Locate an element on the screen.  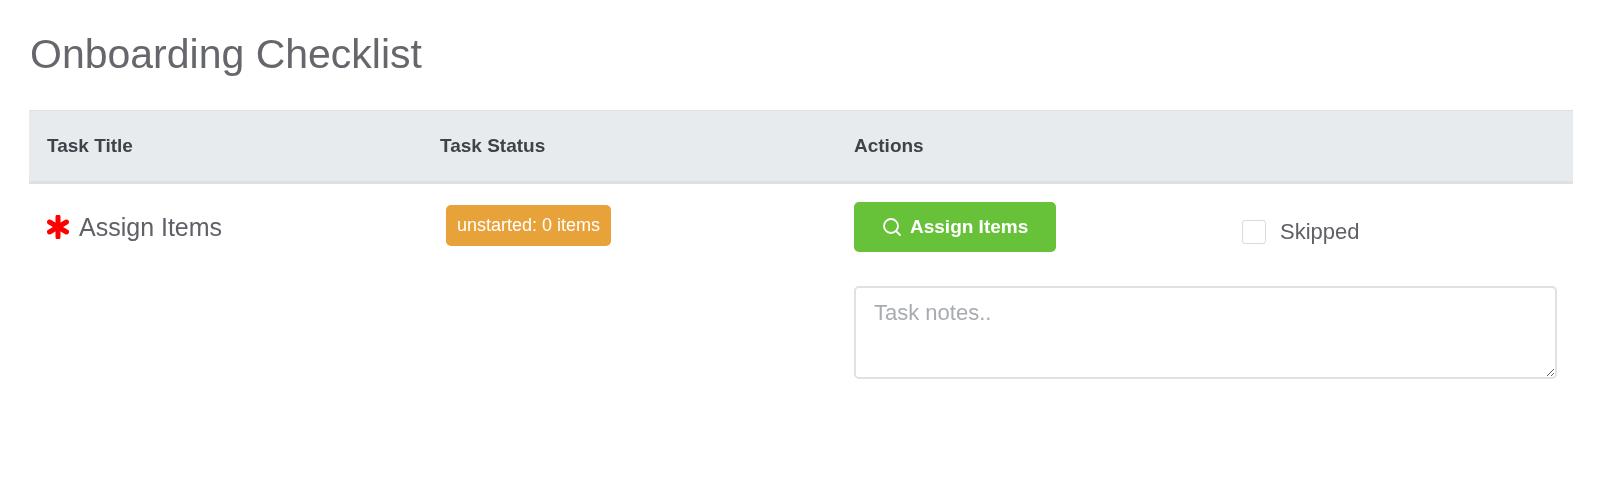
search-icon is located at coordinates (892, 227).